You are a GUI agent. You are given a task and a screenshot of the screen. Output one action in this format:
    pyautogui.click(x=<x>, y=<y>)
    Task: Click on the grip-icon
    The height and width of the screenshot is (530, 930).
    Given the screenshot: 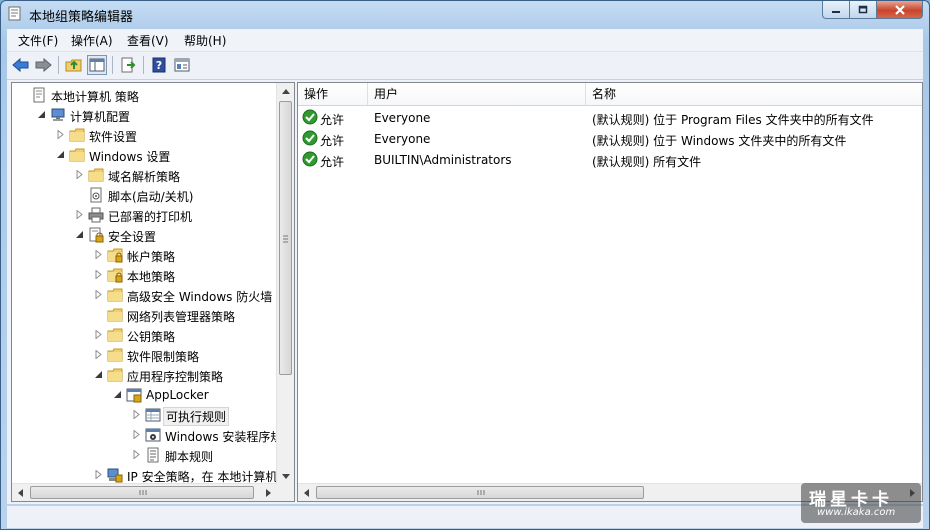 What is the action you would take?
    pyautogui.click(x=285, y=239)
    